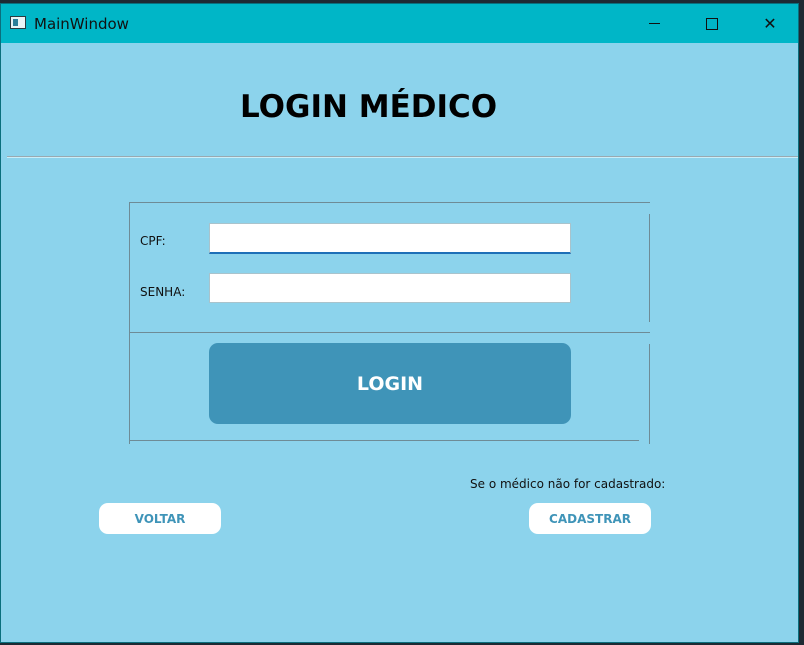 The image size is (804, 645). What do you see at coordinates (402, 157) in the screenshot?
I see `divider` at bounding box center [402, 157].